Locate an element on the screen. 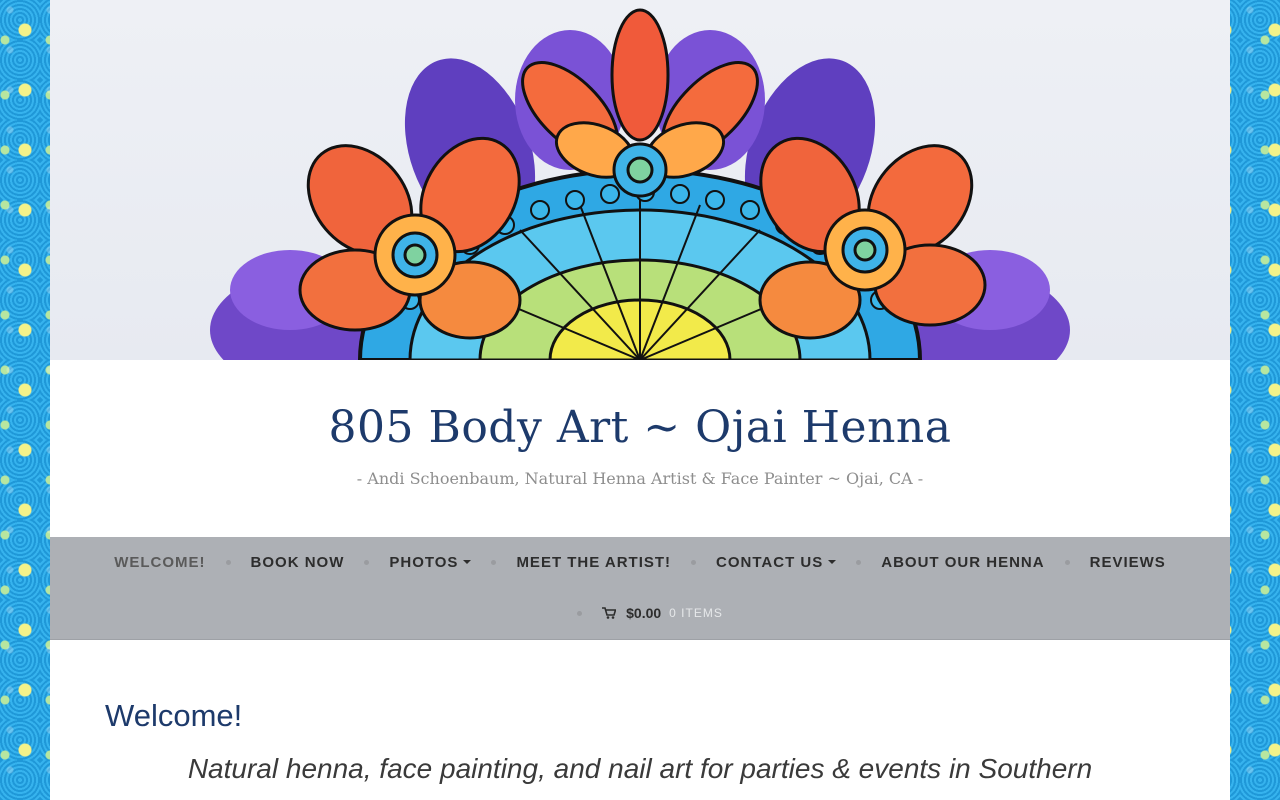 This screenshot has width=1280, height=800. cart-item-count: 0 ITEMS is located at coordinates (696, 613).